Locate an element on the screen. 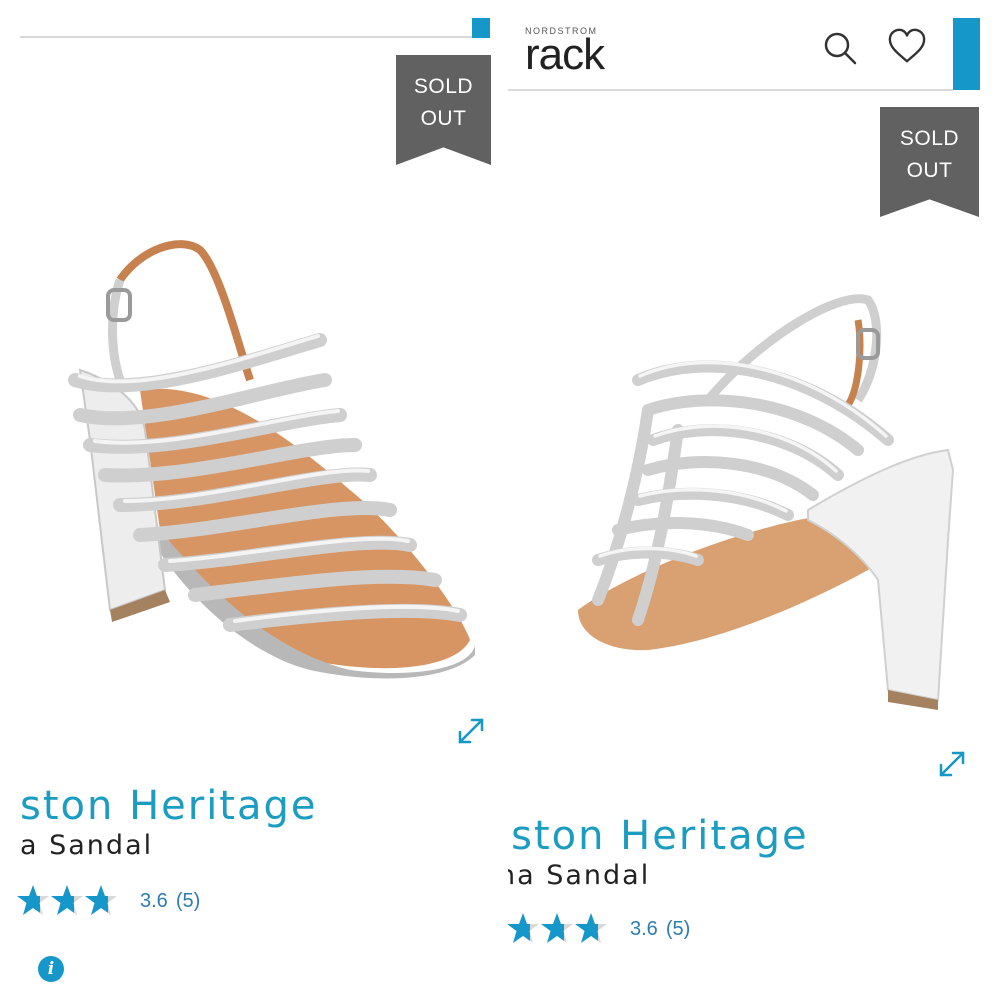  product-title: ston Heritage is located at coordinates (169, 806).